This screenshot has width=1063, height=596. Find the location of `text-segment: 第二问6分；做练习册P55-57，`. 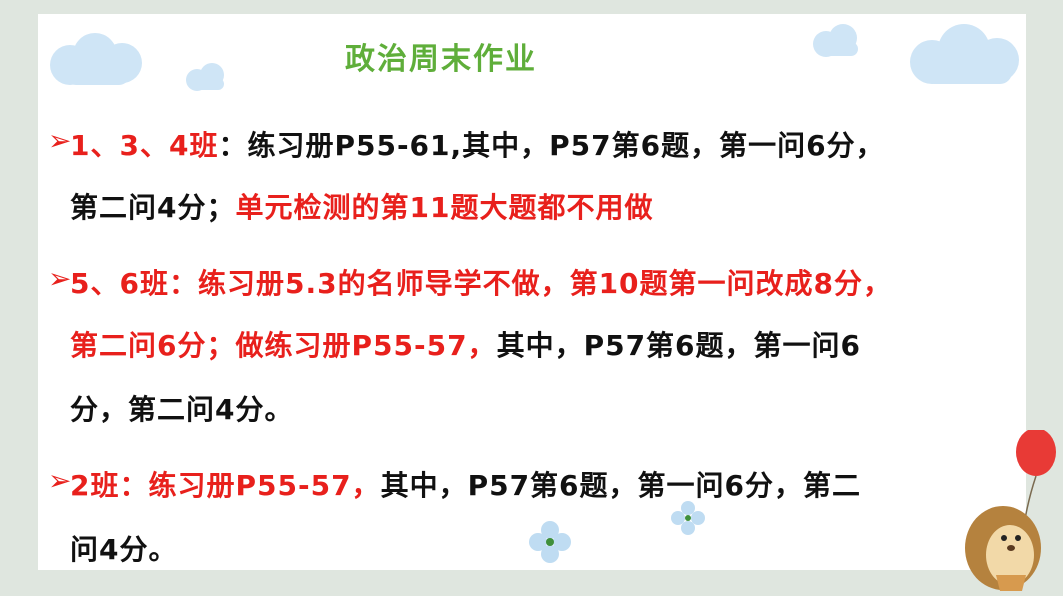

text-segment: 第二问6分；做练习册P55-57， is located at coordinates (283, 345).